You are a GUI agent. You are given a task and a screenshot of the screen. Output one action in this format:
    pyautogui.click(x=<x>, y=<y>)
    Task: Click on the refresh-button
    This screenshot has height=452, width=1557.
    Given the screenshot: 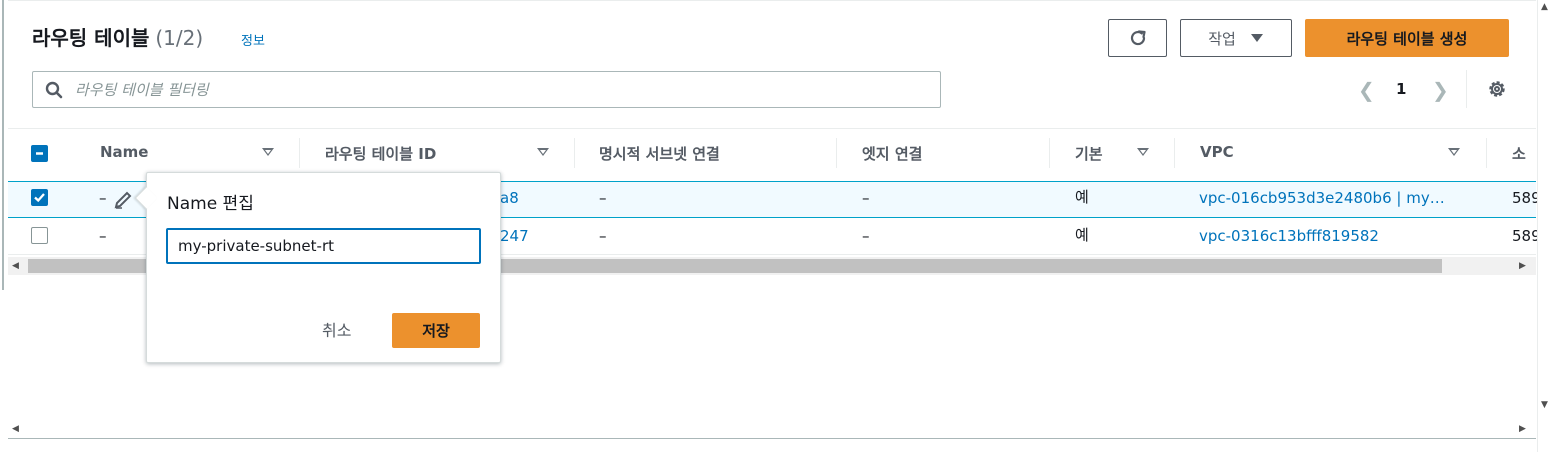 What is the action you would take?
    pyautogui.click(x=1137, y=38)
    